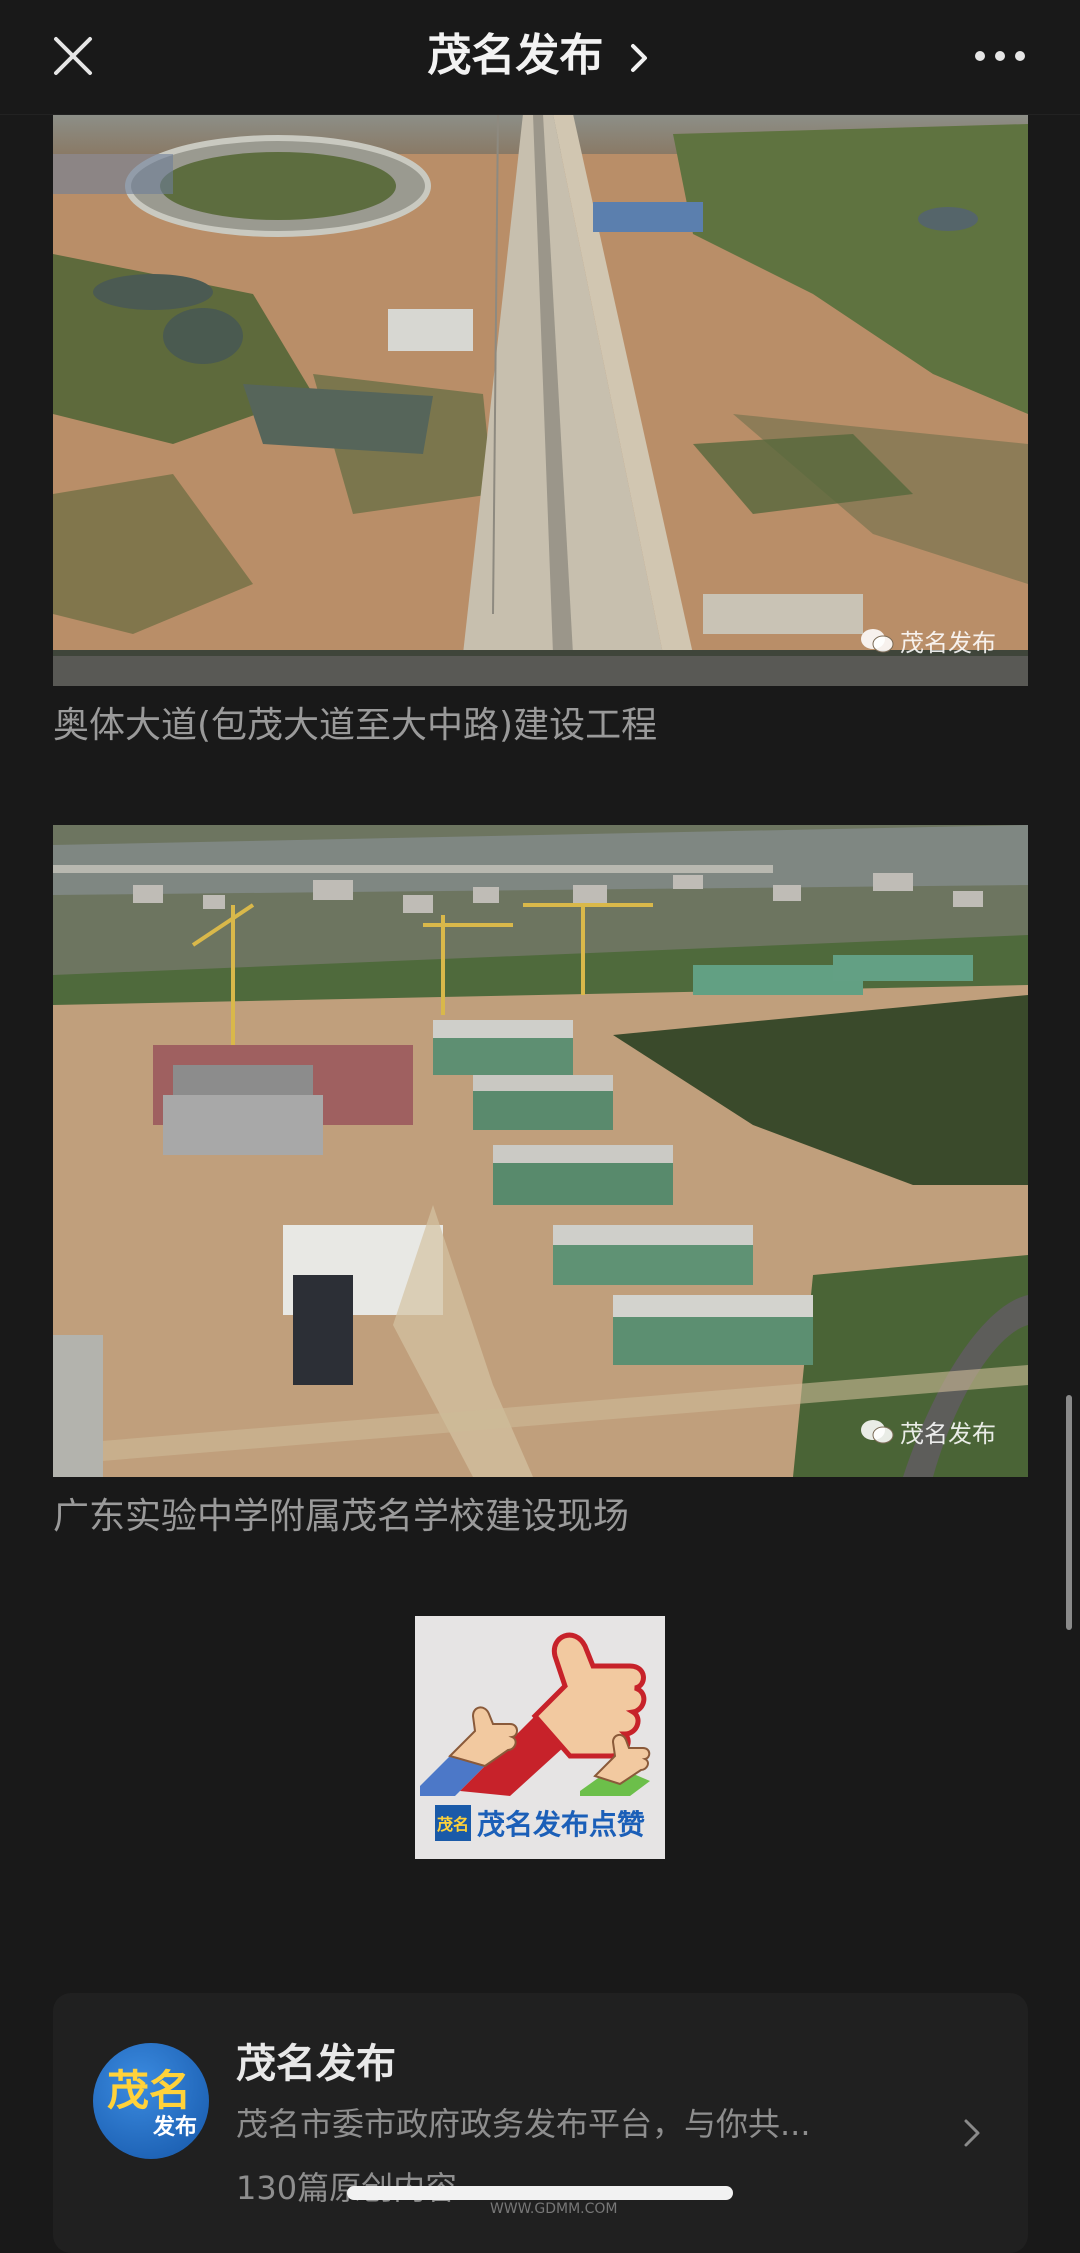 Image resolution: width=1080 pixels, height=2253 pixels. What do you see at coordinates (341, 1516) in the screenshot?
I see `photo-caption: 广东实验中学附属茂名学校建设现场` at bounding box center [341, 1516].